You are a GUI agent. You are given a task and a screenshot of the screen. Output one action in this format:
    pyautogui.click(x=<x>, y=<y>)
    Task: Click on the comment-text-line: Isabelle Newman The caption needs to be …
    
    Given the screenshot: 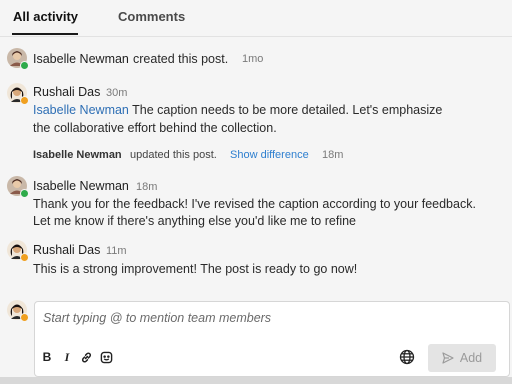 What is the action you would take?
    pyautogui.click(x=237, y=110)
    